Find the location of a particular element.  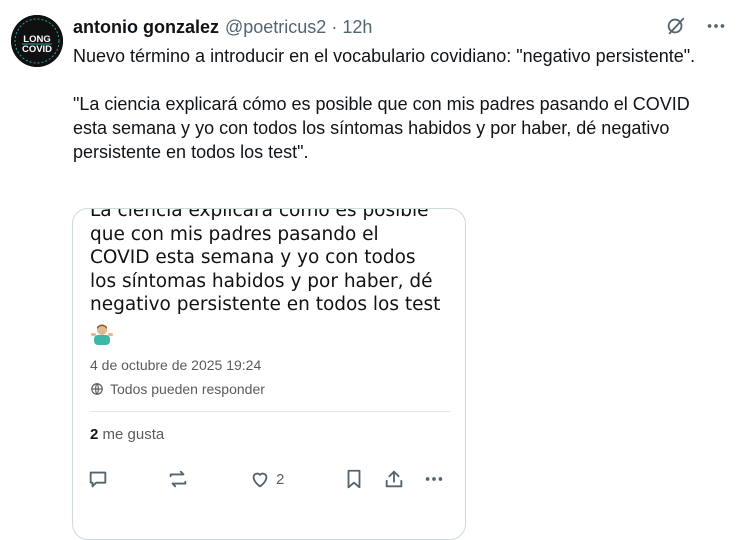

reply-setting: Todos pueden responder is located at coordinates (177, 389).